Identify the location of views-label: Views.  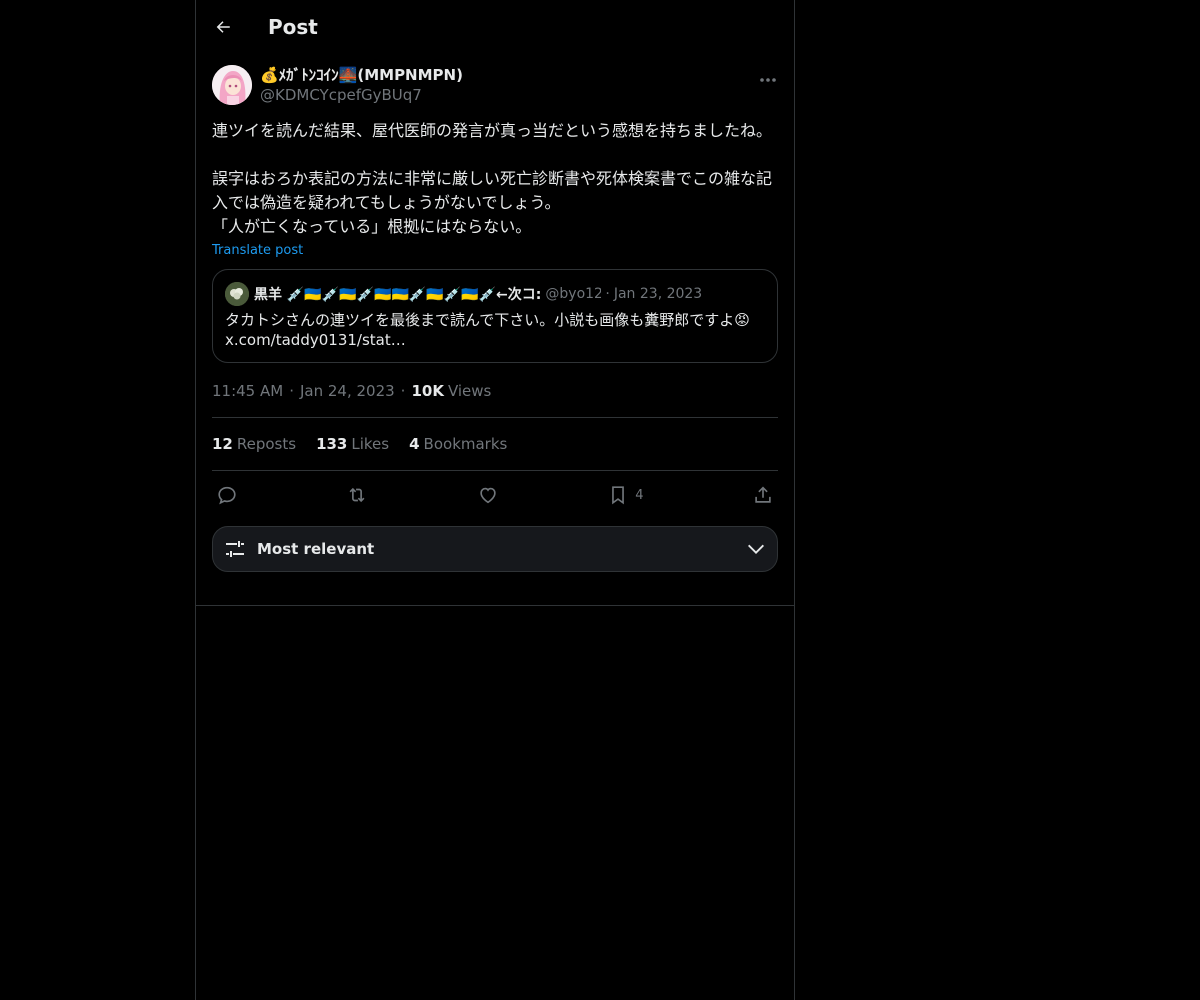
(469, 391).